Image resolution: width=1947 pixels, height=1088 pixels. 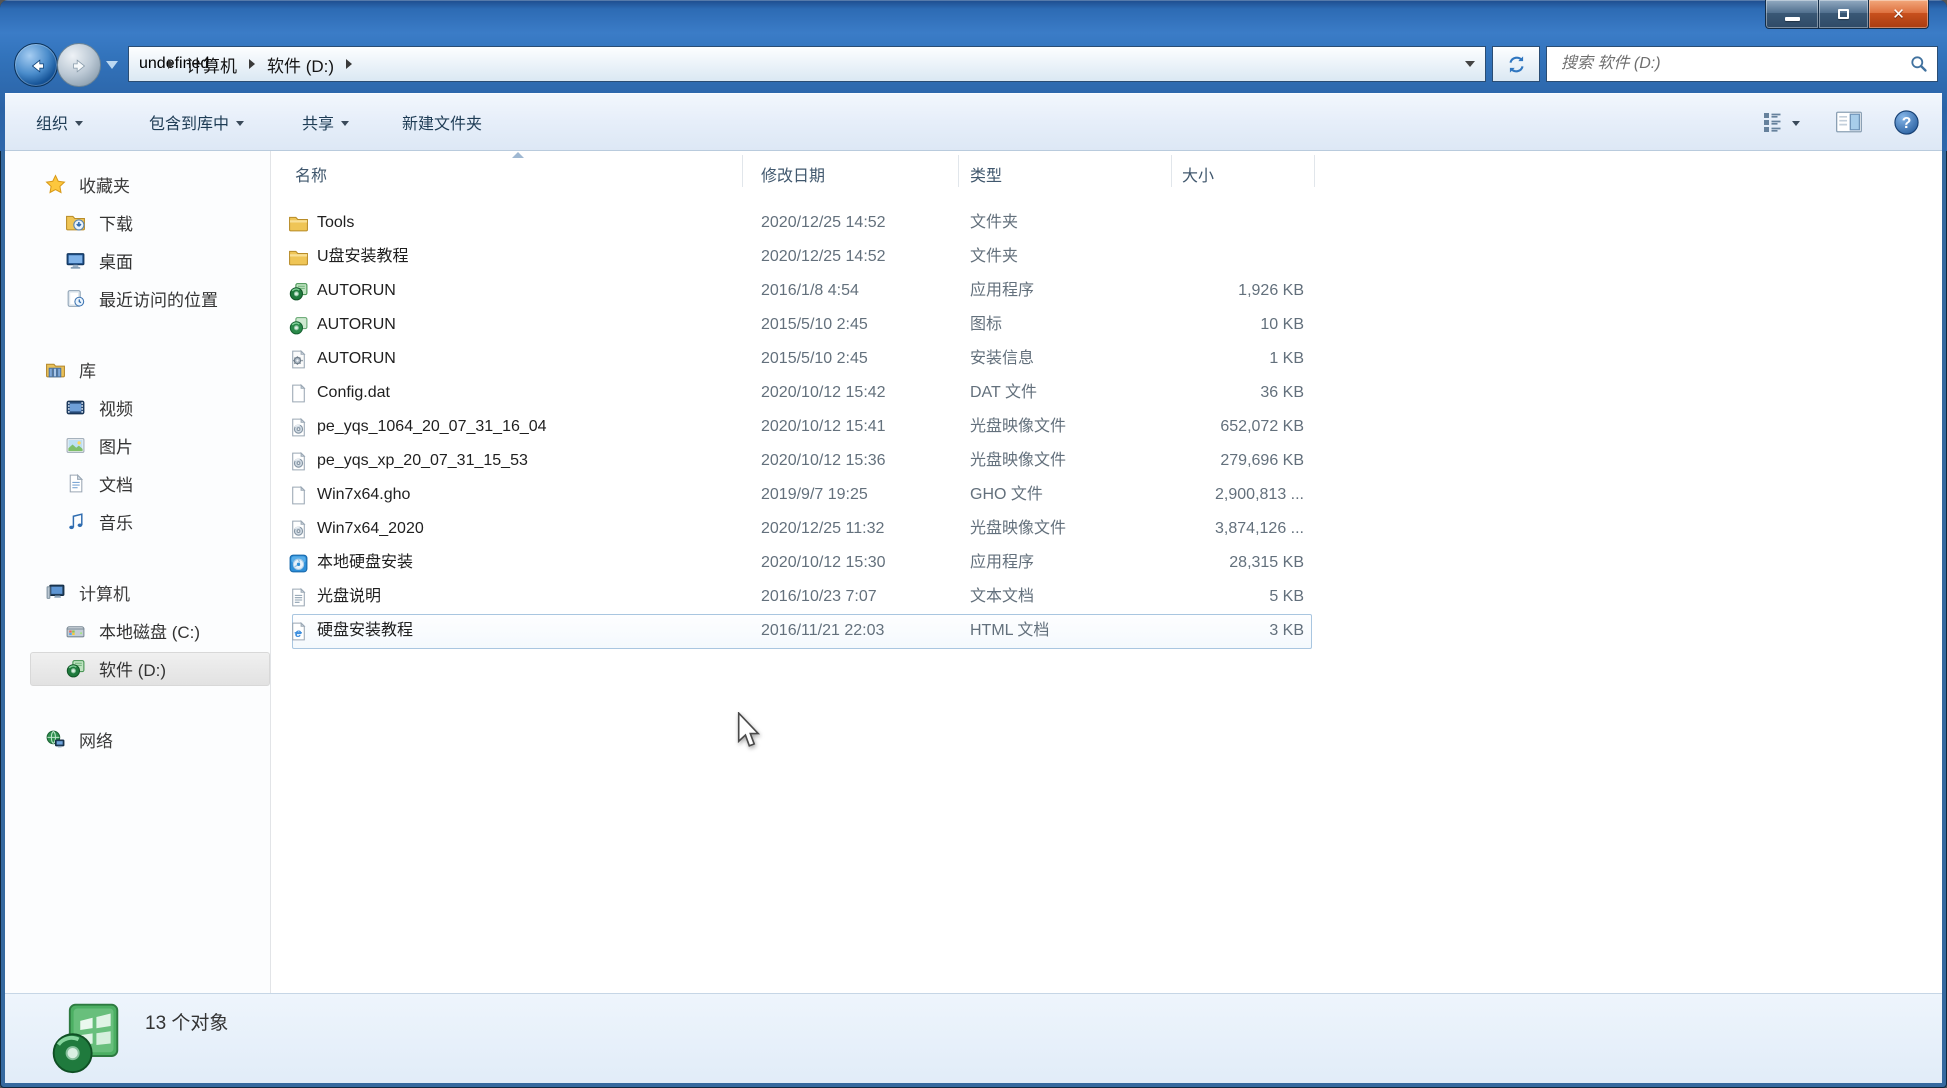 I want to click on close-icon: ✕, so click(x=1898, y=14).